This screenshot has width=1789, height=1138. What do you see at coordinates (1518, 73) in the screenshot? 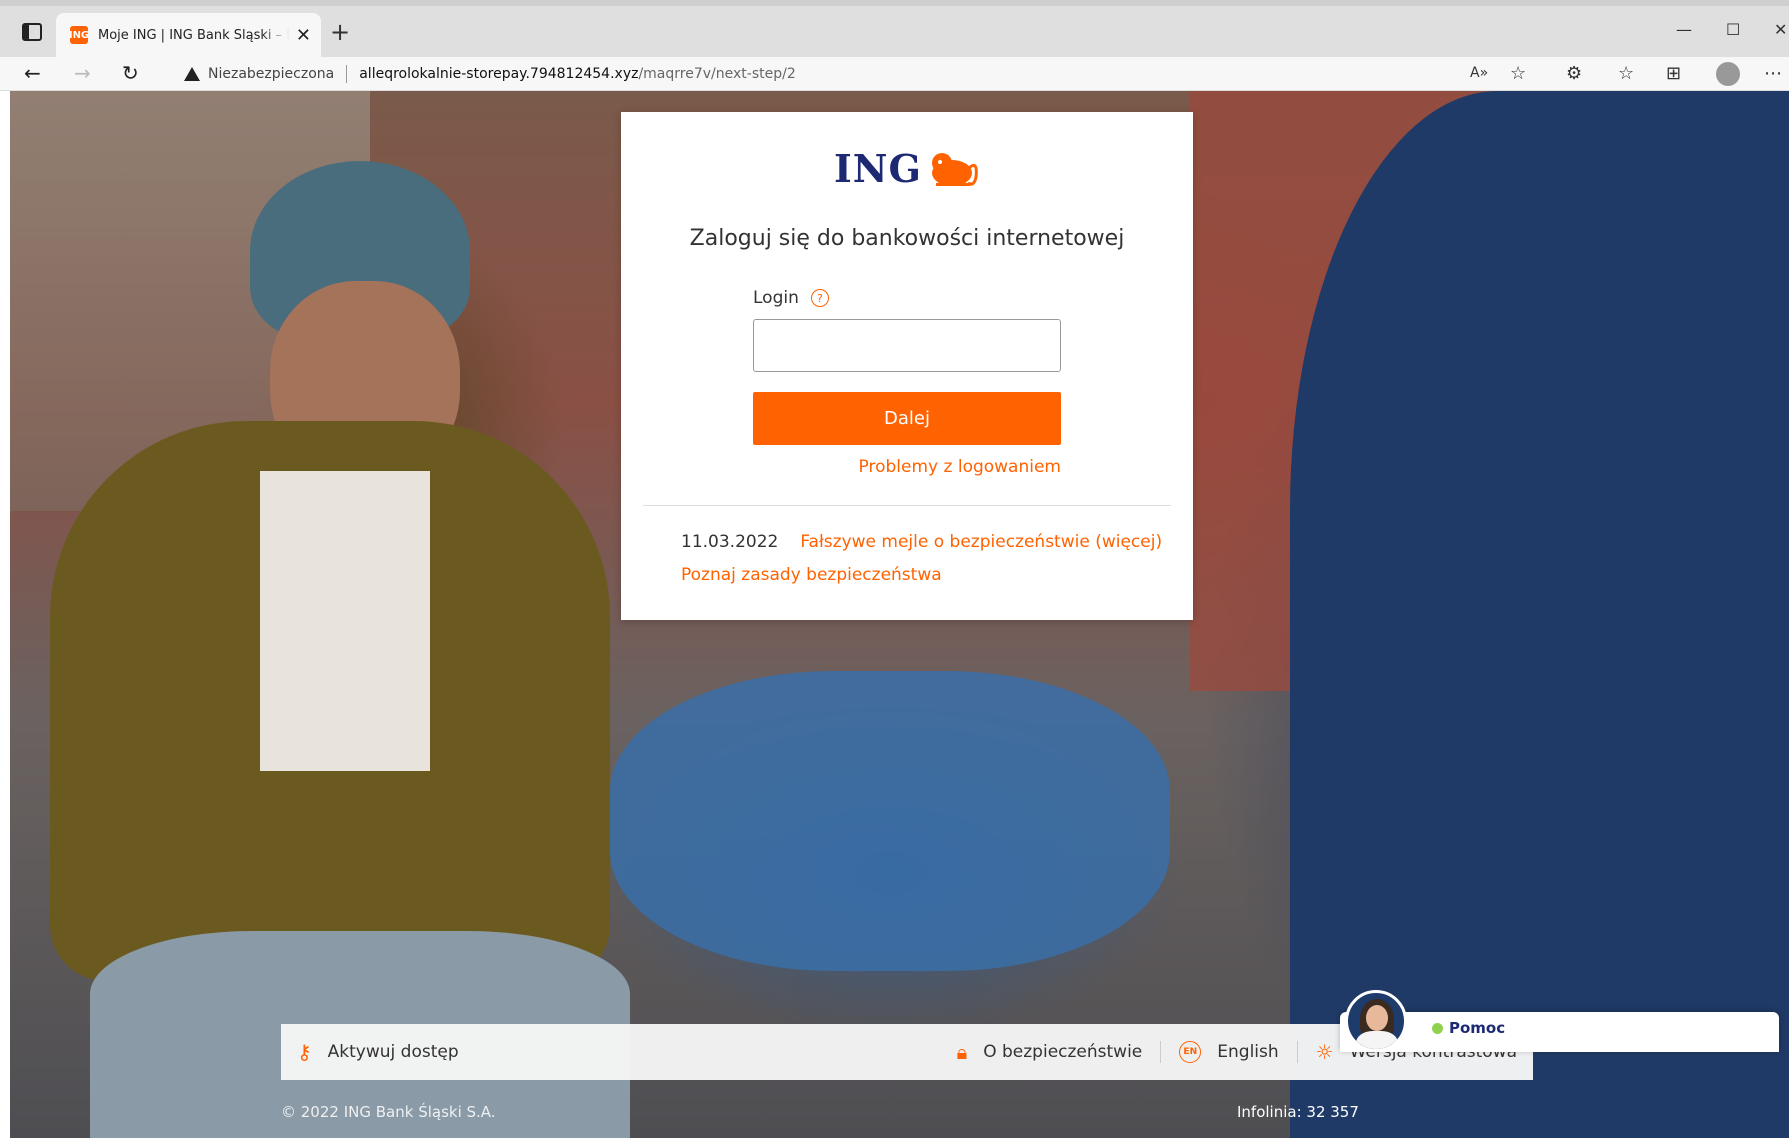
I see `add-favorite-icon: ☆` at bounding box center [1518, 73].